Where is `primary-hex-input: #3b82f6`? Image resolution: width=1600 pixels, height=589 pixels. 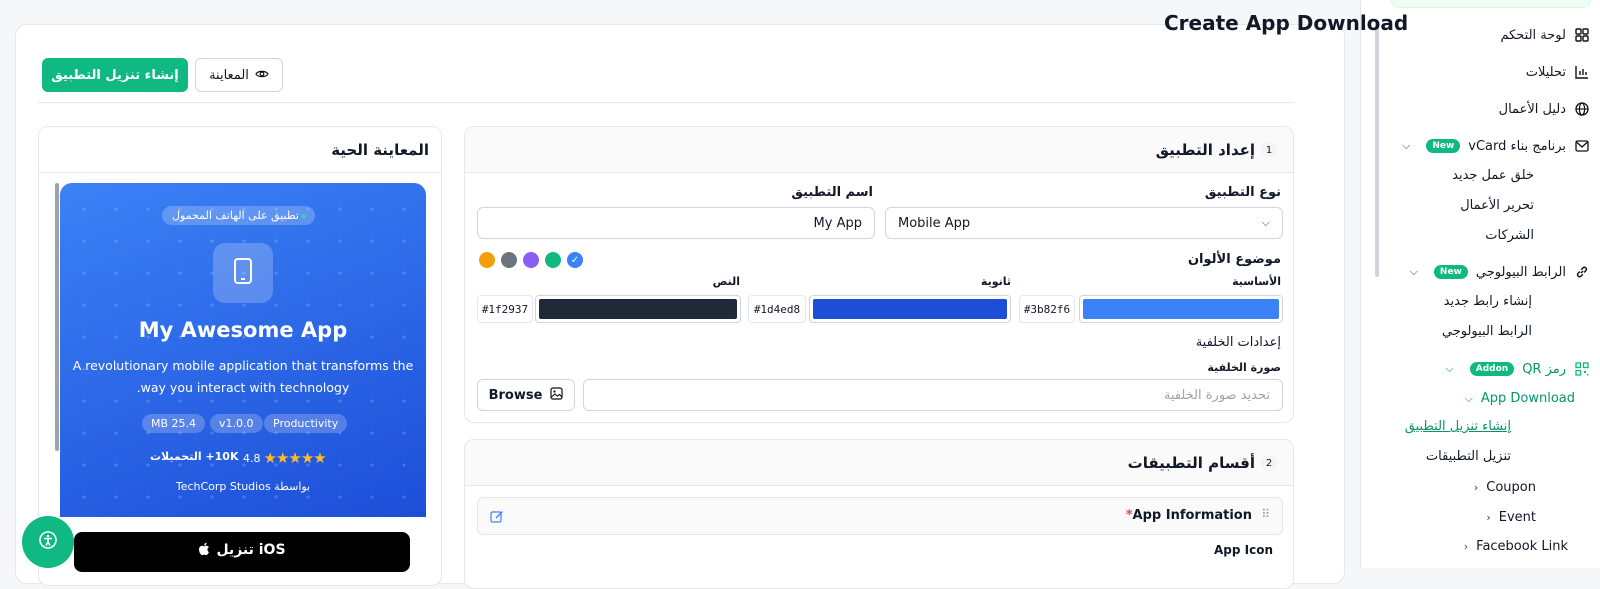 primary-hex-input: #3b82f6 is located at coordinates (1047, 309).